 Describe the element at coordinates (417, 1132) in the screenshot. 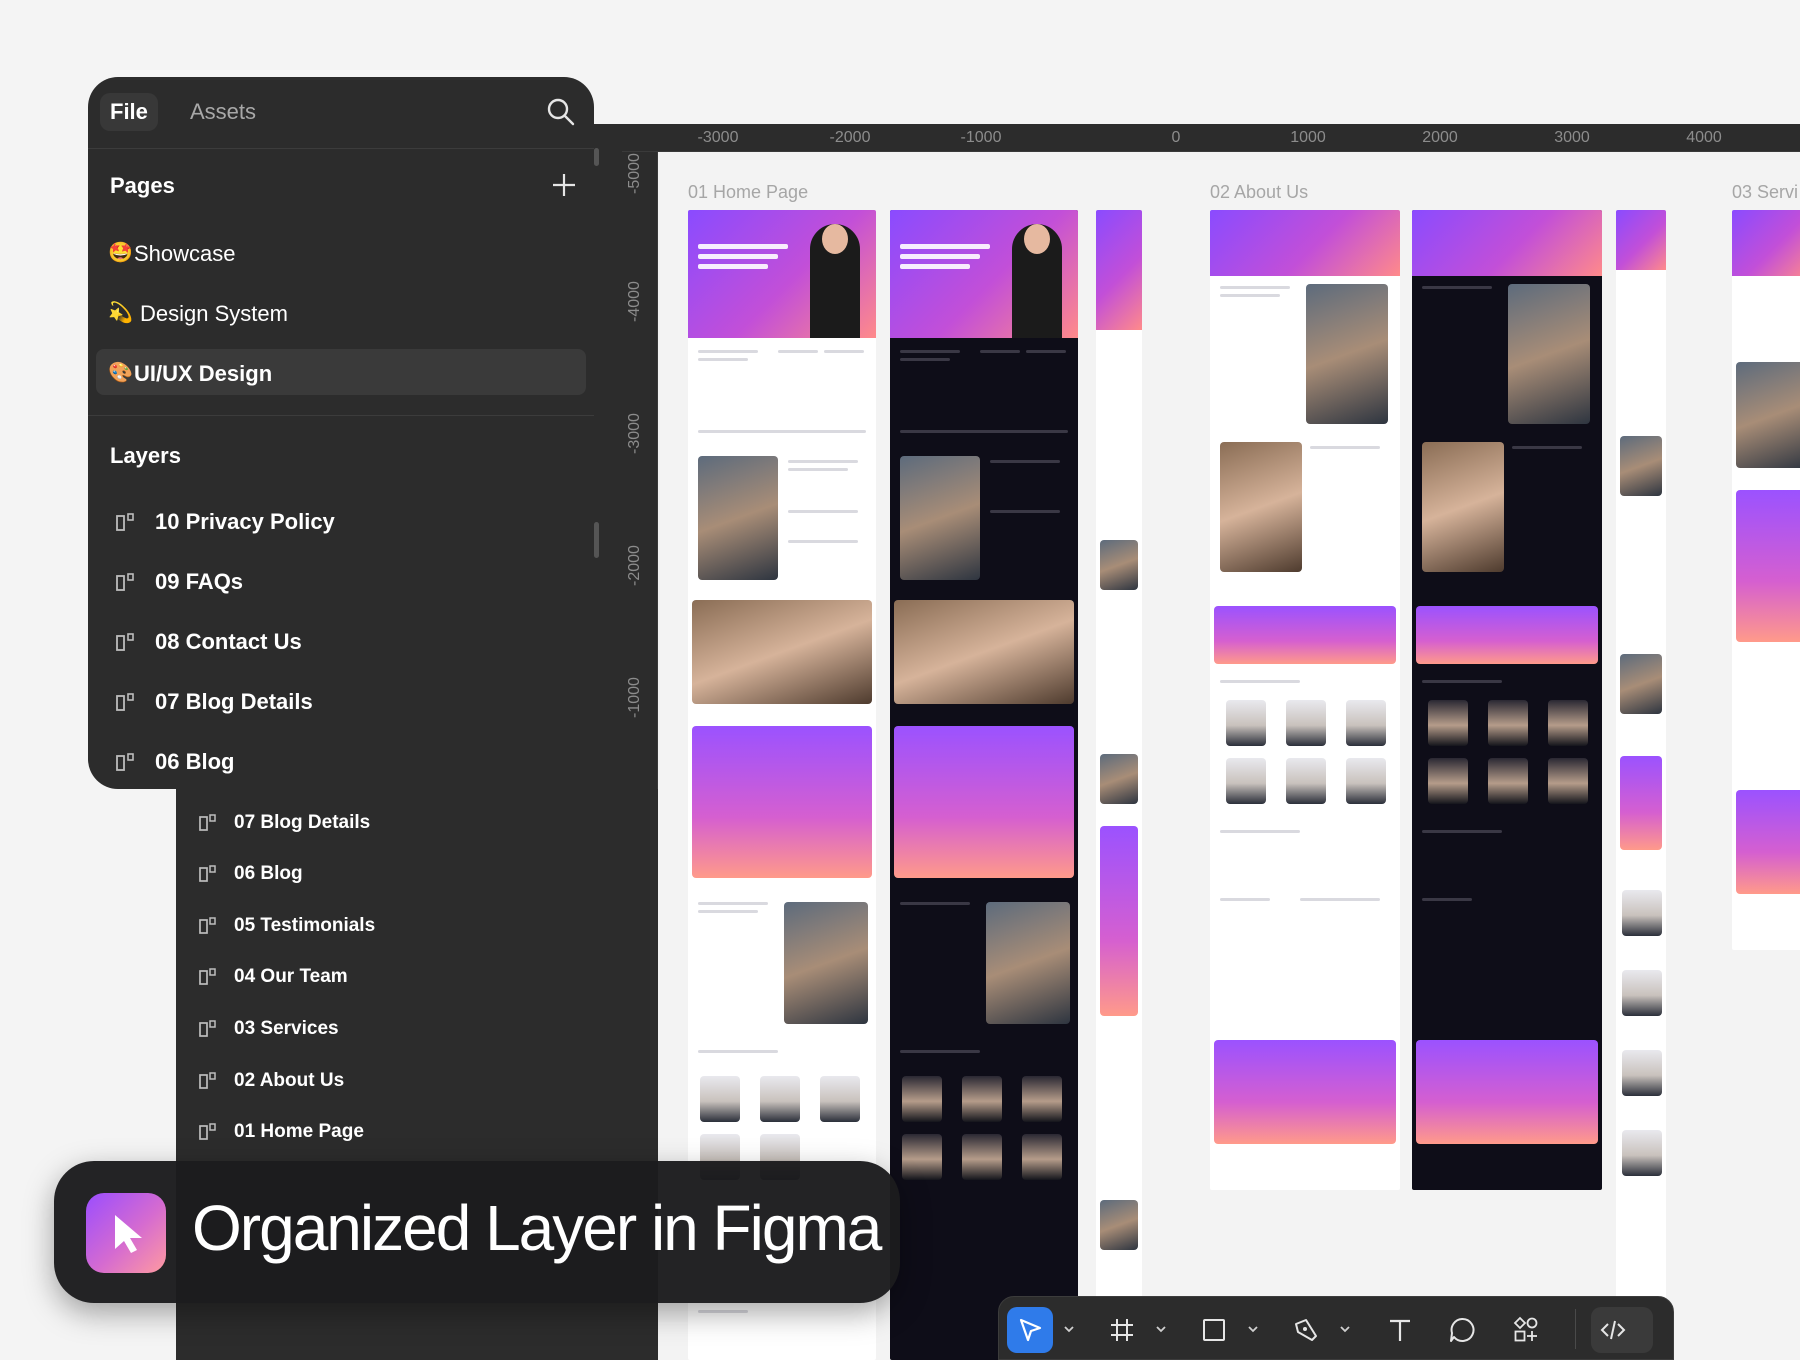

I see `layer-item: 01 Home Page` at that location.